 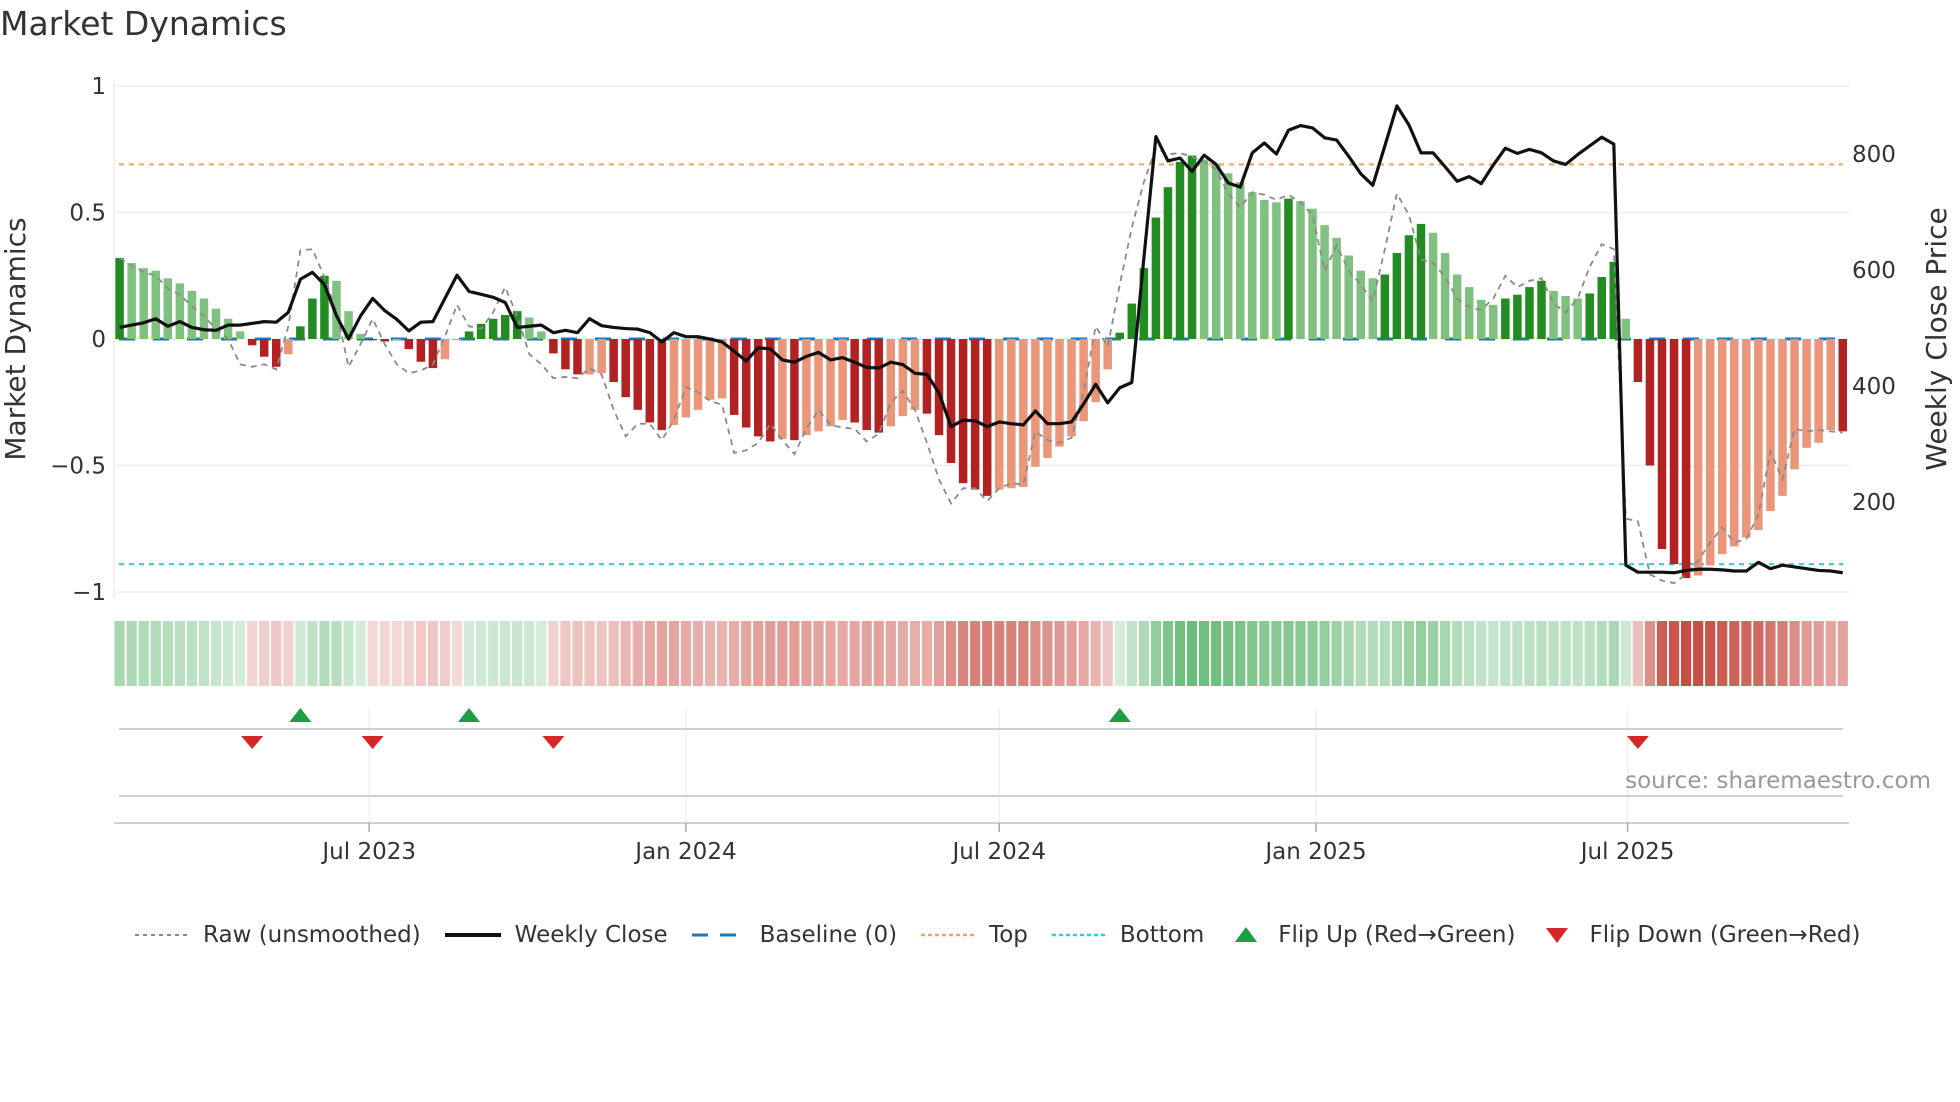 What do you see at coordinates (793, 935) in the screenshot?
I see `legend-item-baseline: Baseline (0)` at bounding box center [793, 935].